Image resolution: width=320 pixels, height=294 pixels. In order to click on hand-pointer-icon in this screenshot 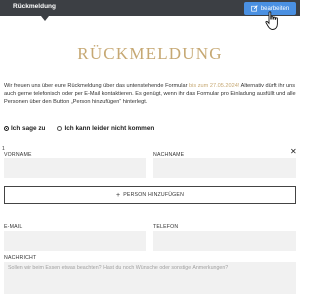, I will do `click(271, 20)`.